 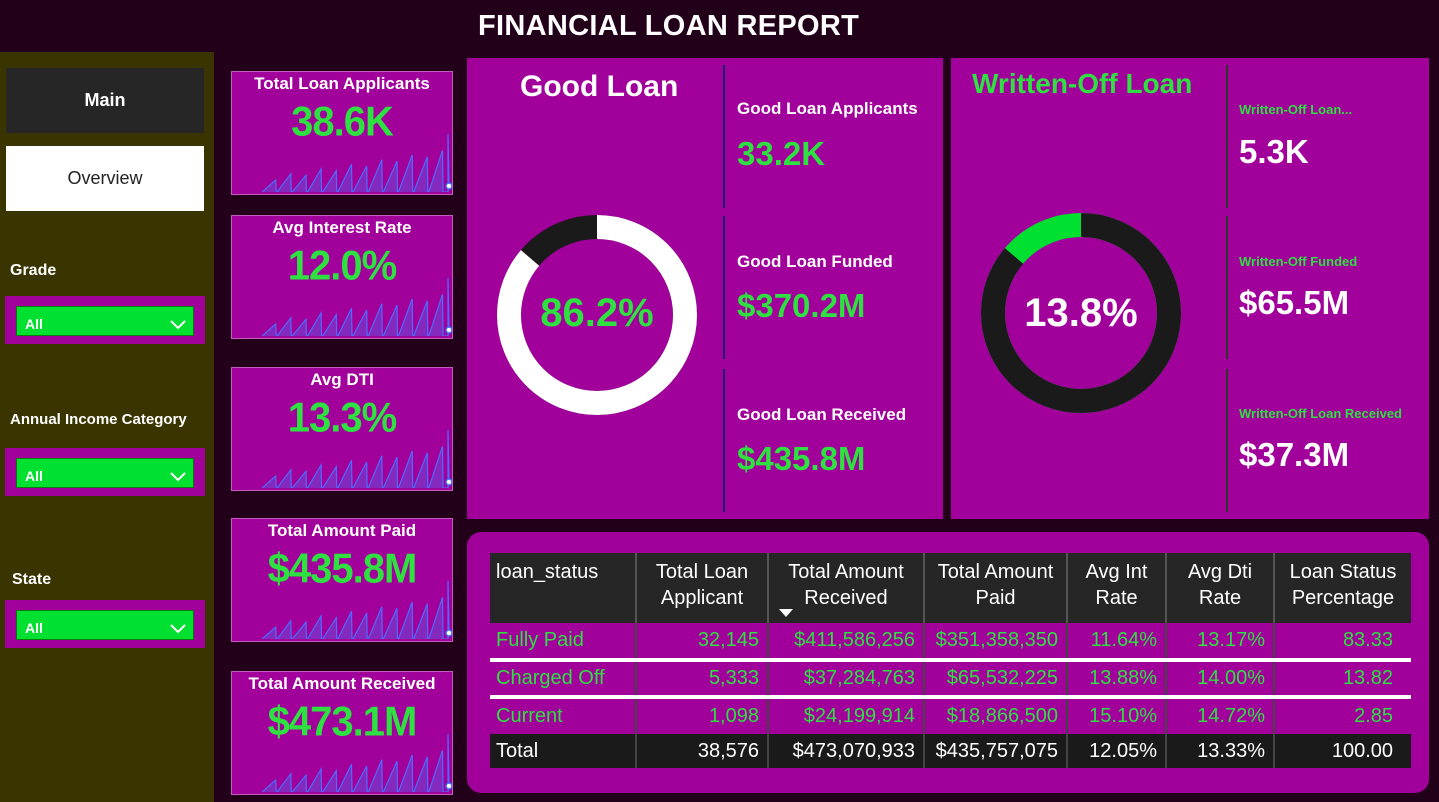 I want to click on state-filter: All, so click(x=105, y=624).